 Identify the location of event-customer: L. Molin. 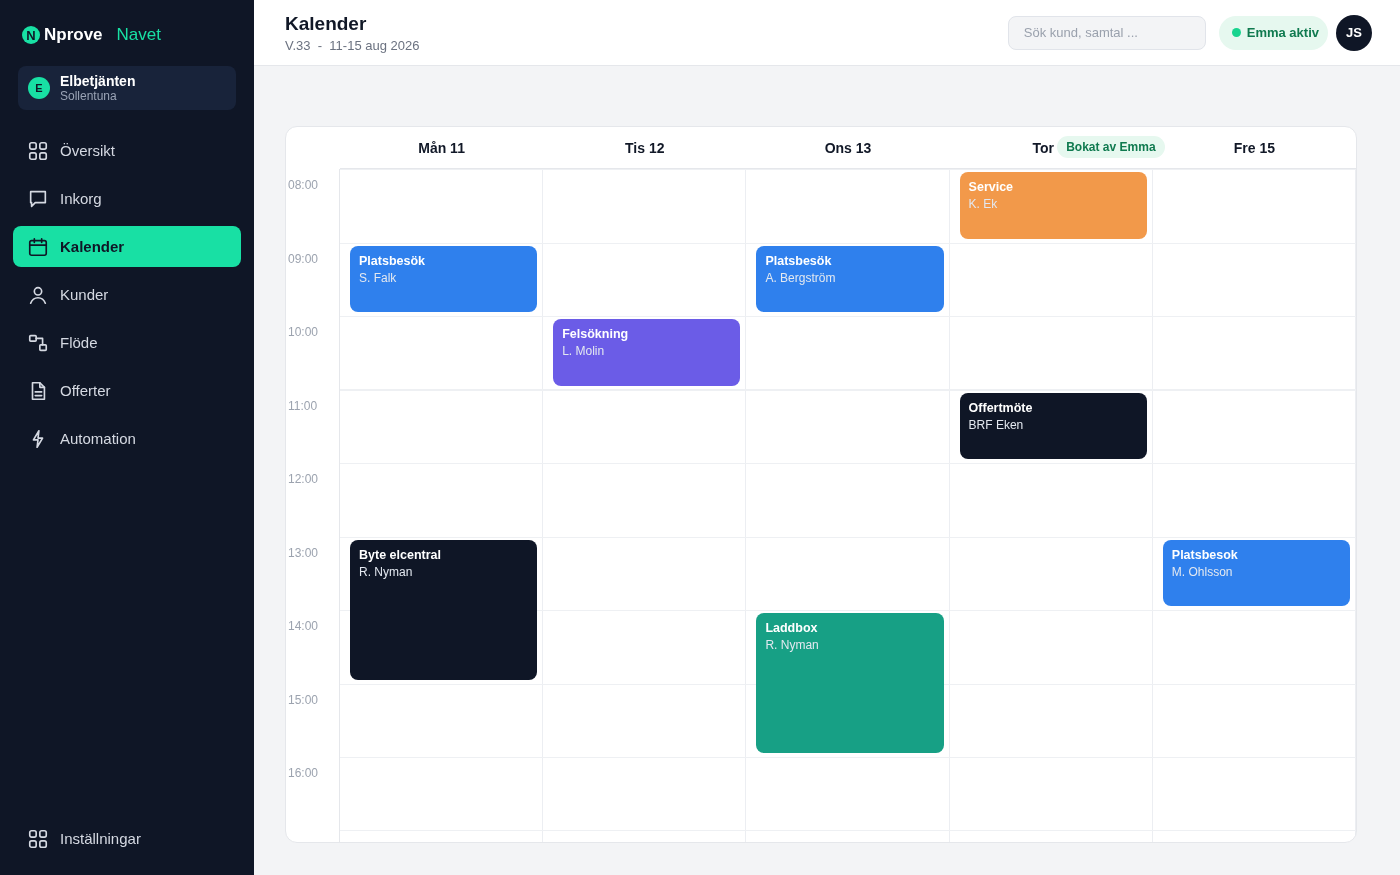
(584, 351).